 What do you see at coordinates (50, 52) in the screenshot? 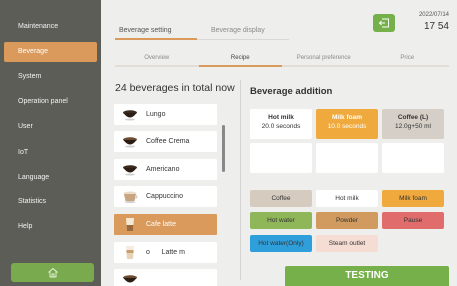
I see `sidebar-item-beverage: Beverage` at bounding box center [50, 52].